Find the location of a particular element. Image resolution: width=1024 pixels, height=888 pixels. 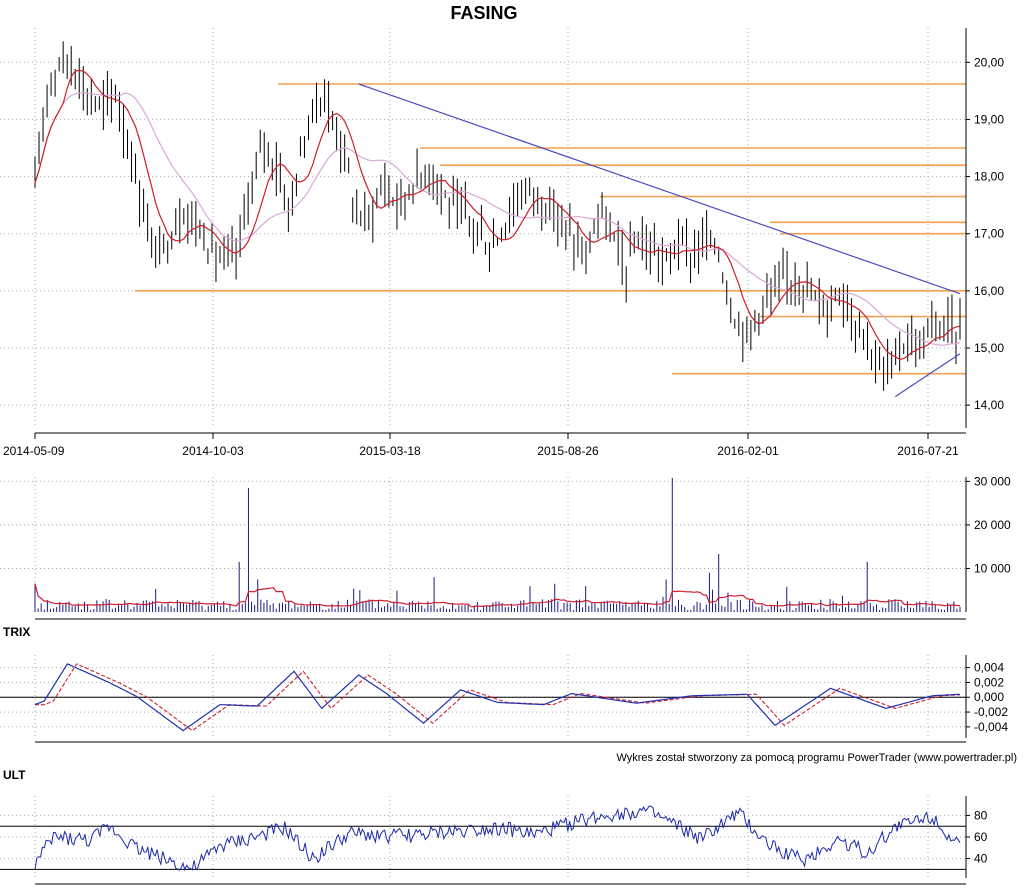

x-tick-label: 2014-10-03 is located at coordinates (213, 451).